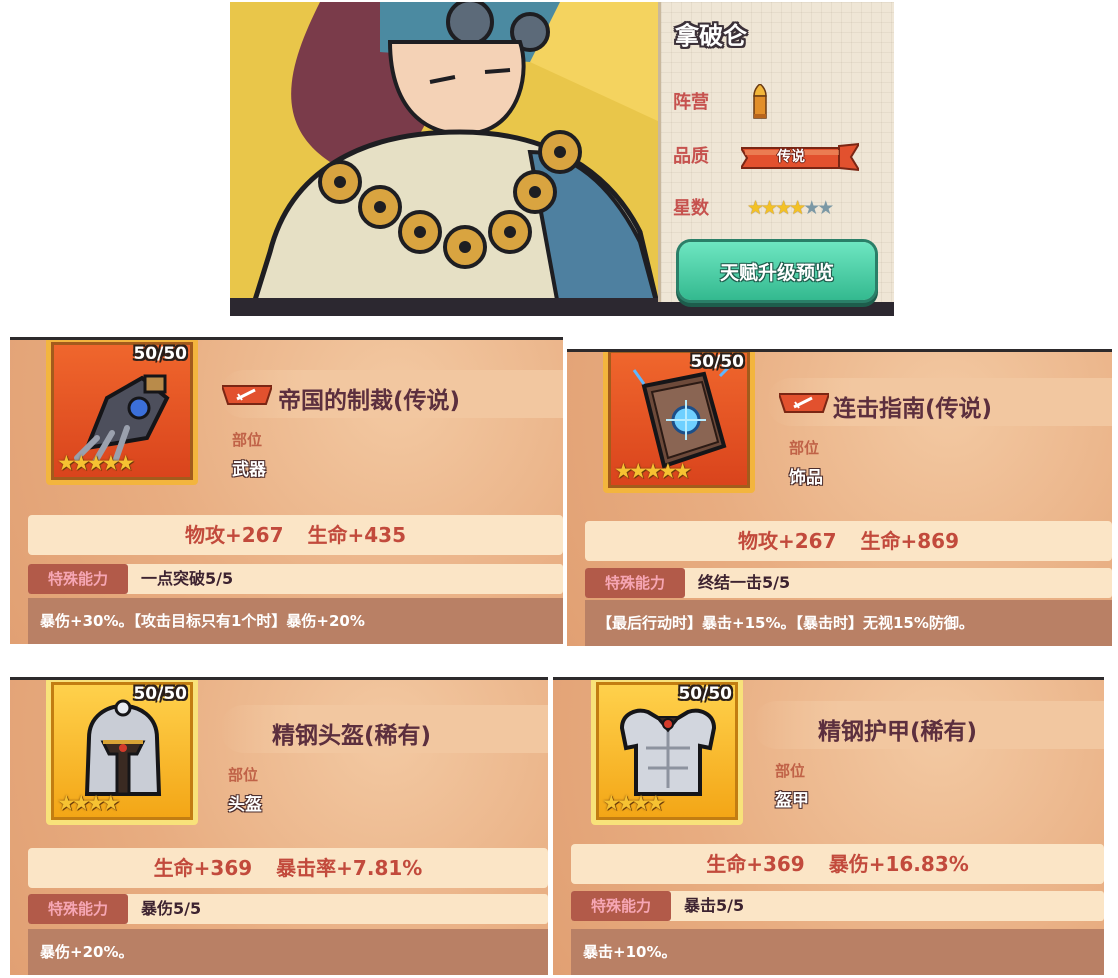 The width and height of the screenshot is (1118, 978). Describe the element at coordinates (898, 732) in the screenshot. I see `equipment-title: 精钢护甲(稀有)` at that location.